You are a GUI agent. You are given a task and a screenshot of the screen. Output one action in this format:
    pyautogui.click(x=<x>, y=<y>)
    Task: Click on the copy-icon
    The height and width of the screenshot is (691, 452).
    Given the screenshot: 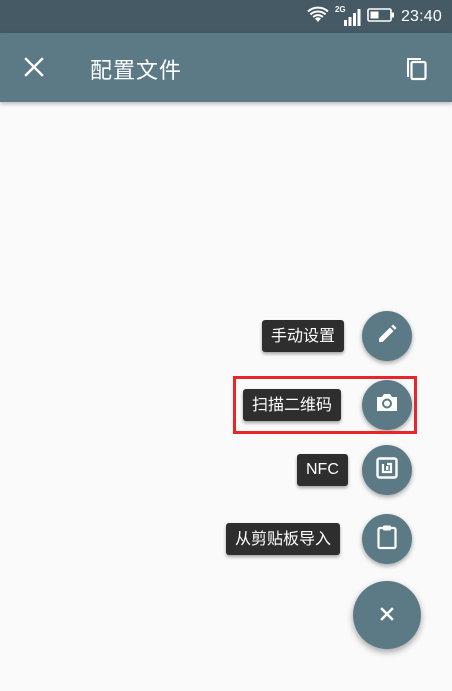 What is the action you would take?
    pyautogui.click(x=416, y=69)
    